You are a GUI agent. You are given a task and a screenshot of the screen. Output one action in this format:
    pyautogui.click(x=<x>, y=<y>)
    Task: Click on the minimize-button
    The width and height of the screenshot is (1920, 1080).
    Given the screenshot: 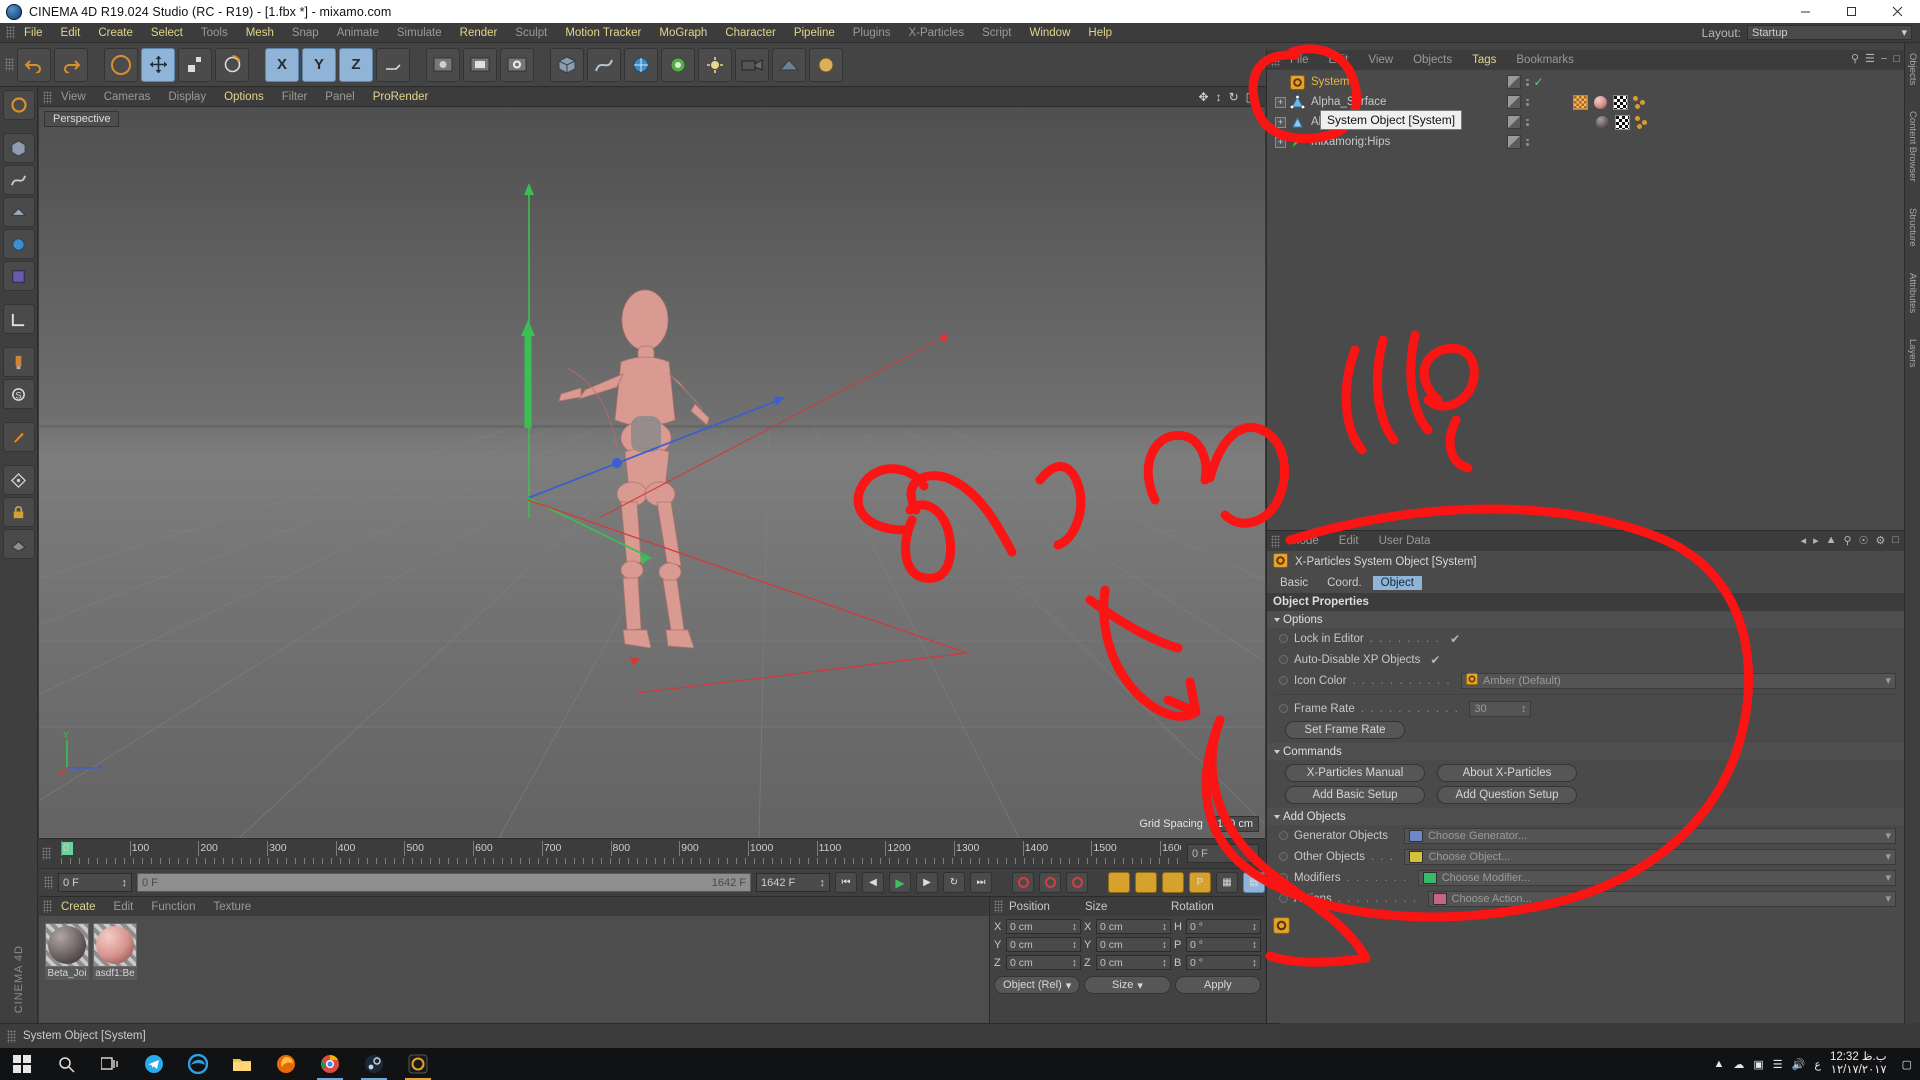 What is the action you would take?
    pyautogui.click(x=1805, y=11)
    